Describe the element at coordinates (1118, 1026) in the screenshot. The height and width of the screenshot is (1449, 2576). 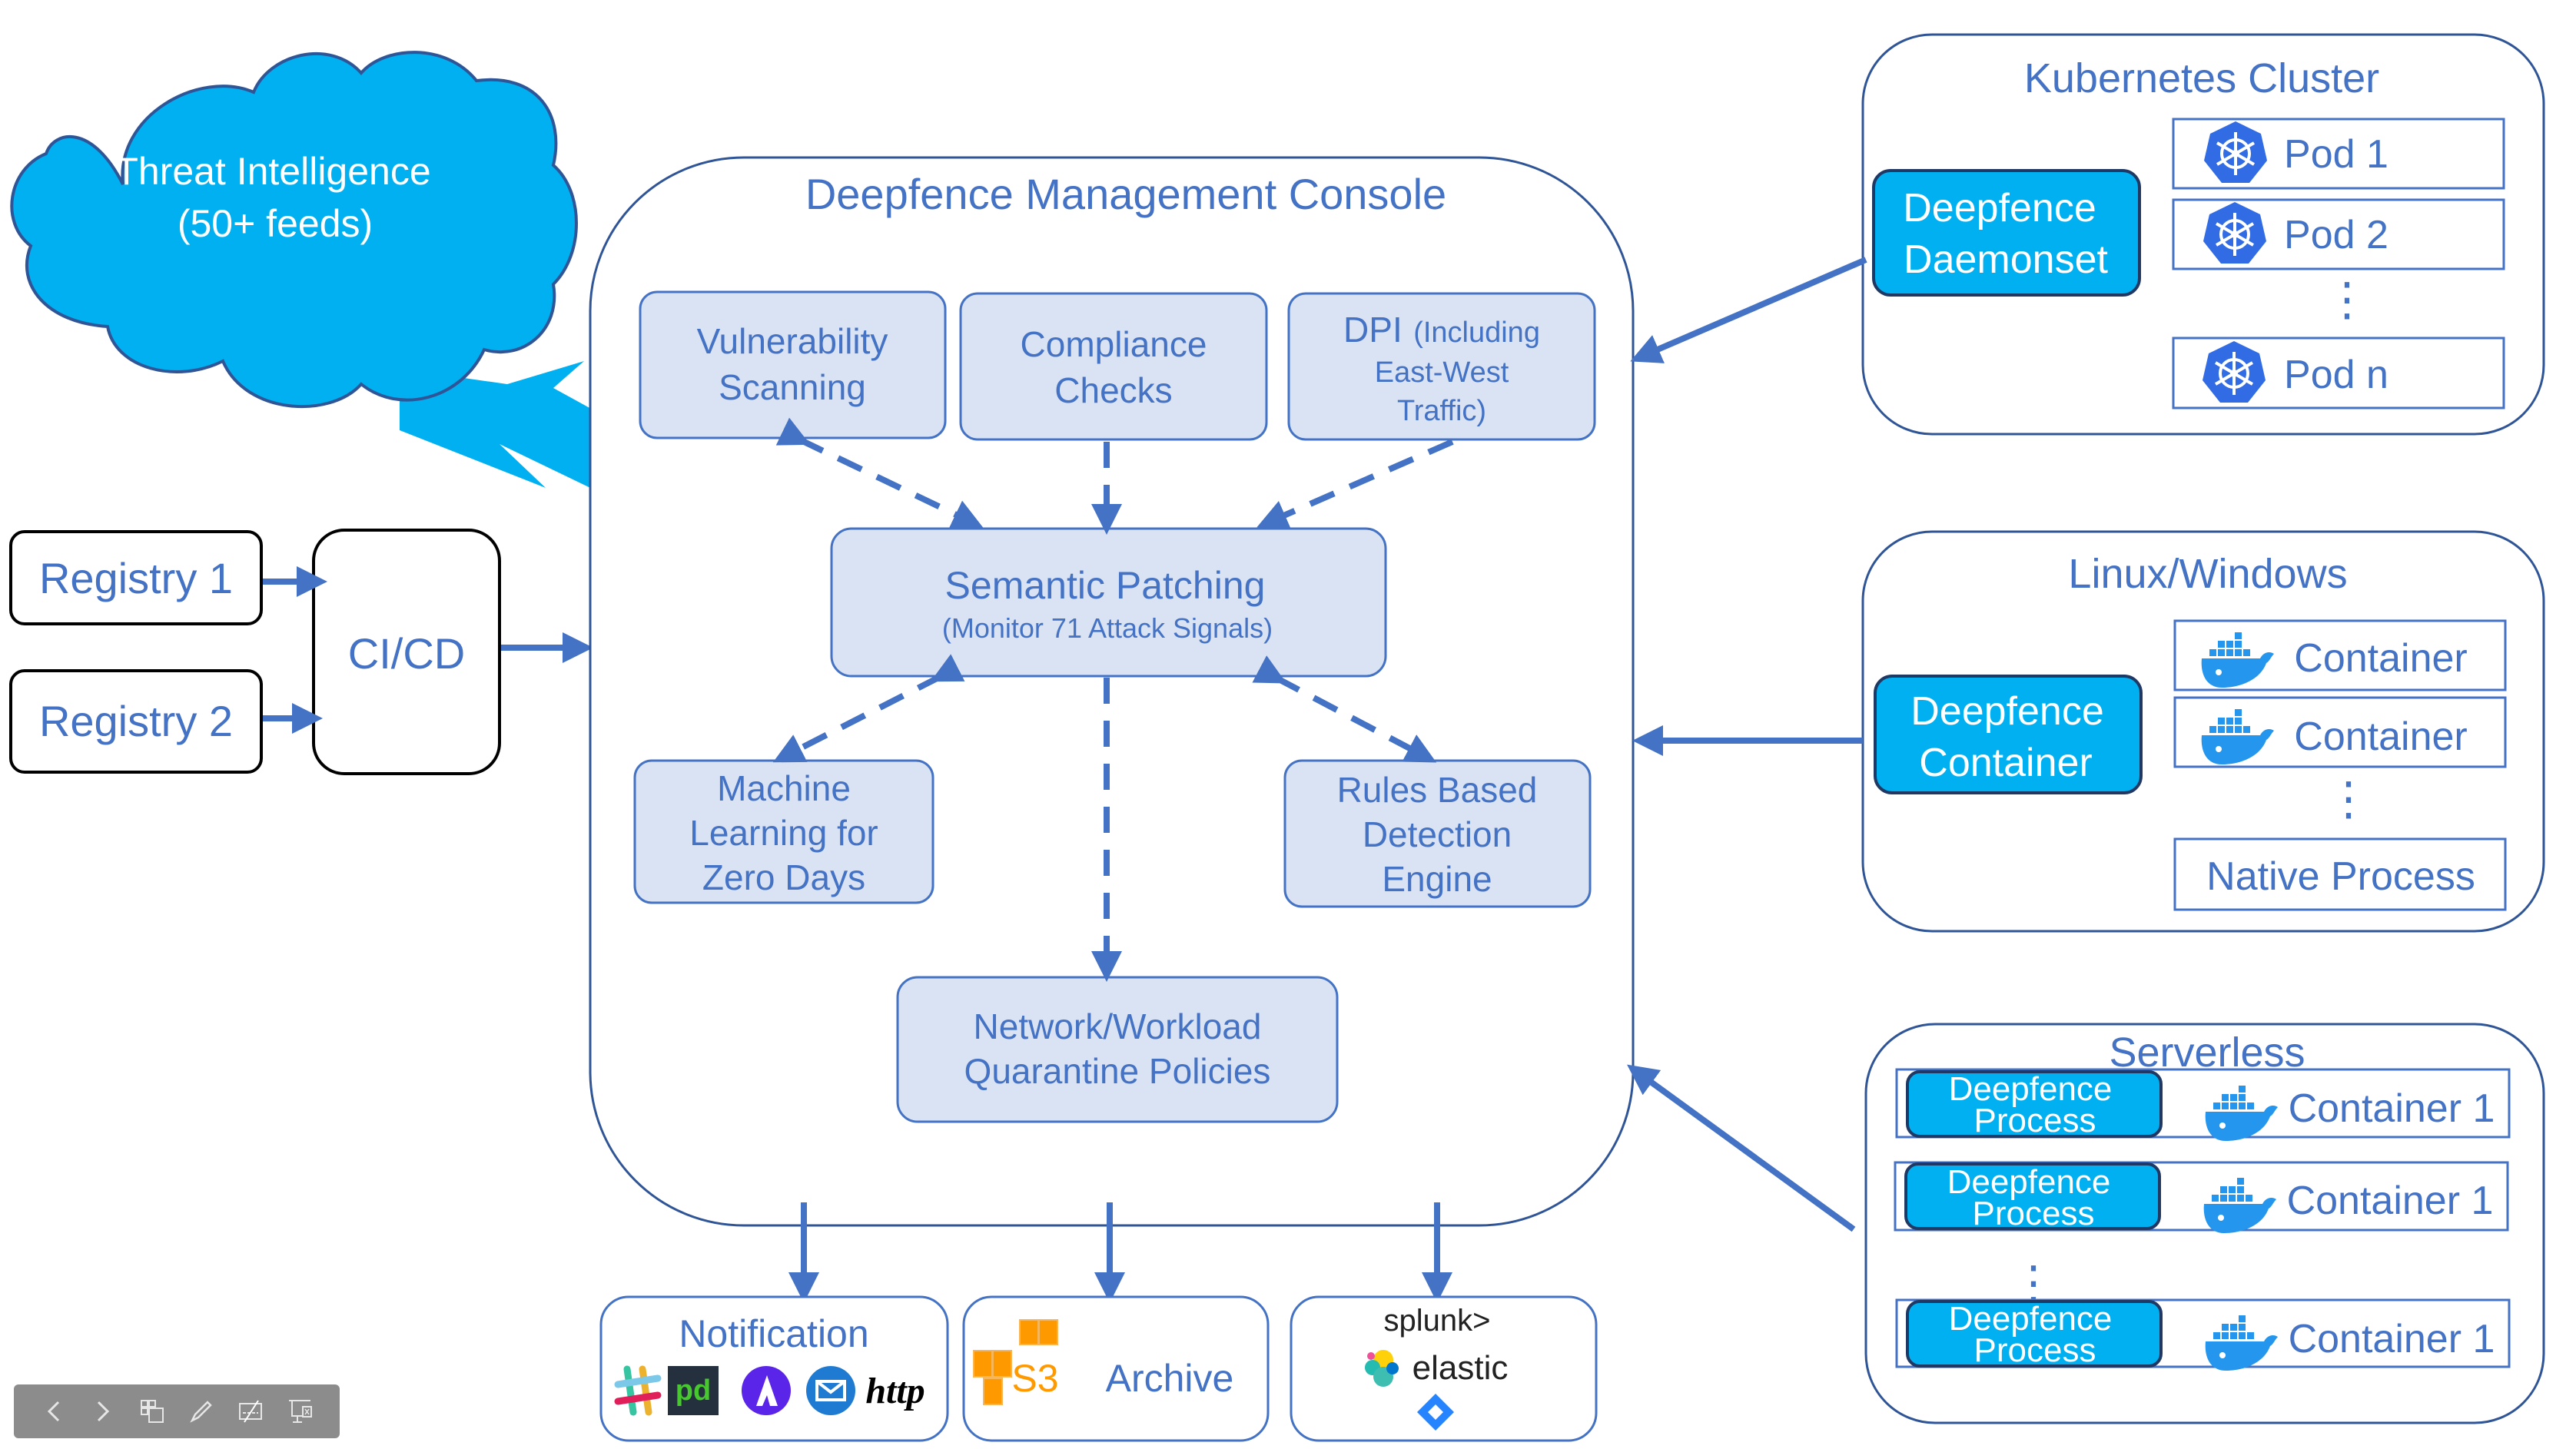
I see `quarantine-line-1: Network/Workload` at that location.